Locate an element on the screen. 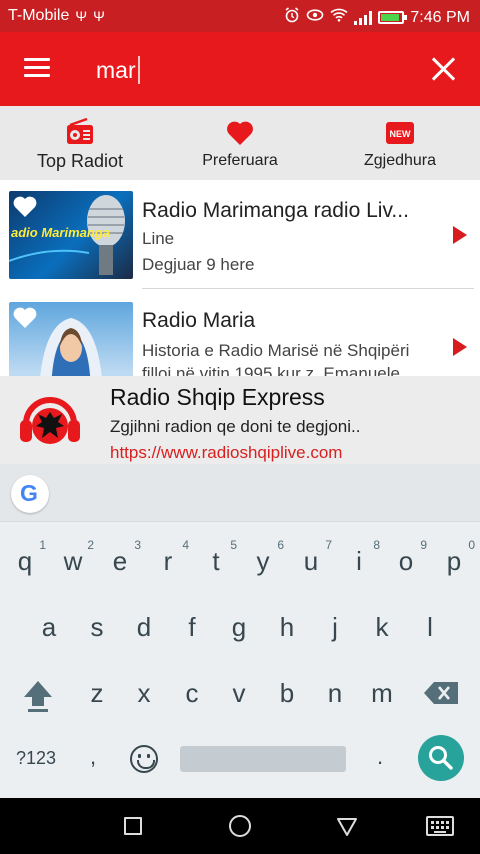  key-f: f is located at coordinates (192, 627).